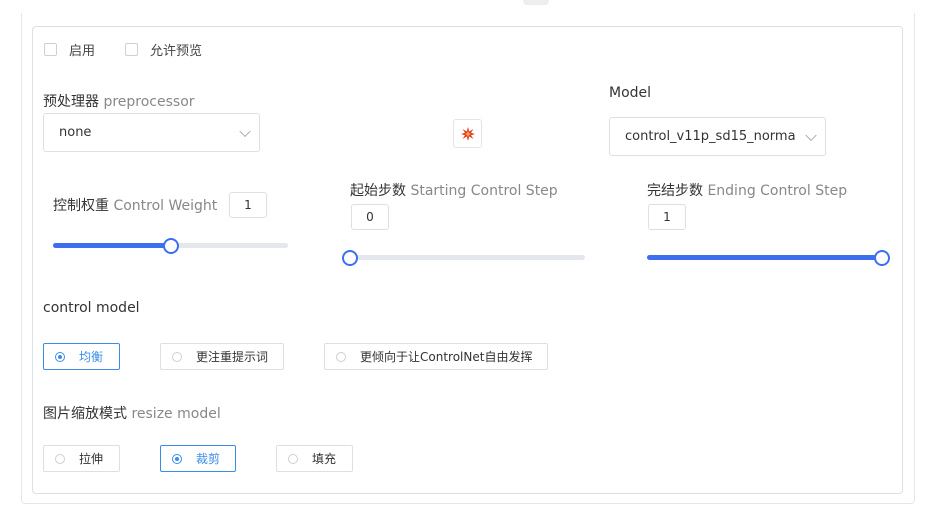 This screenshot has height=513, width=949. Describe the element at coordinates (248, 205) in the screenshot. I see `control-weight-input: 1` at that location.